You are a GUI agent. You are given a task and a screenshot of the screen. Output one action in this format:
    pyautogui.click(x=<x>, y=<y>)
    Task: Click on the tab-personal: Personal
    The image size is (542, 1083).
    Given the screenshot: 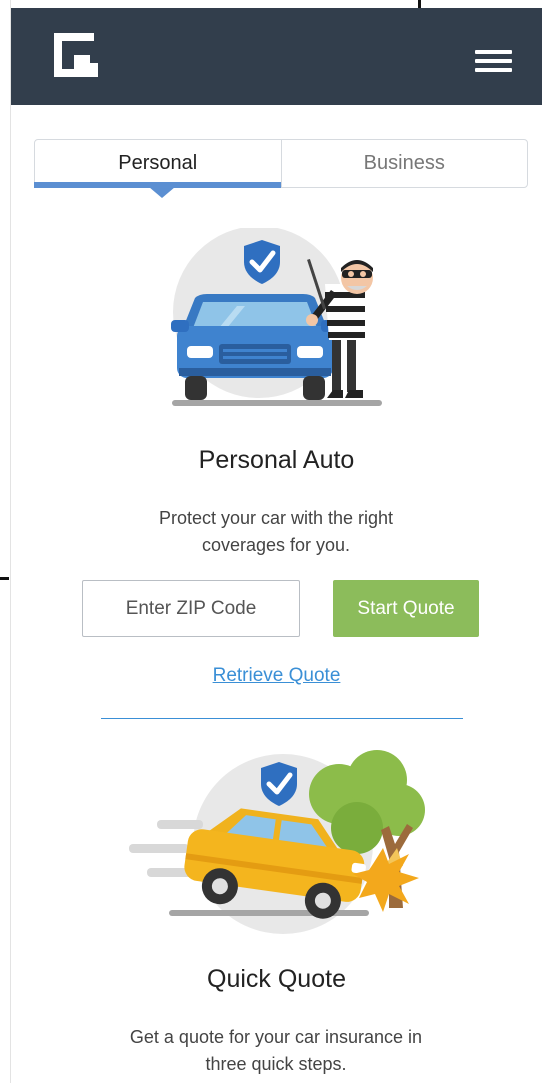 What is the action you would take?
    pyautogui.click(x=157, y=164)
    